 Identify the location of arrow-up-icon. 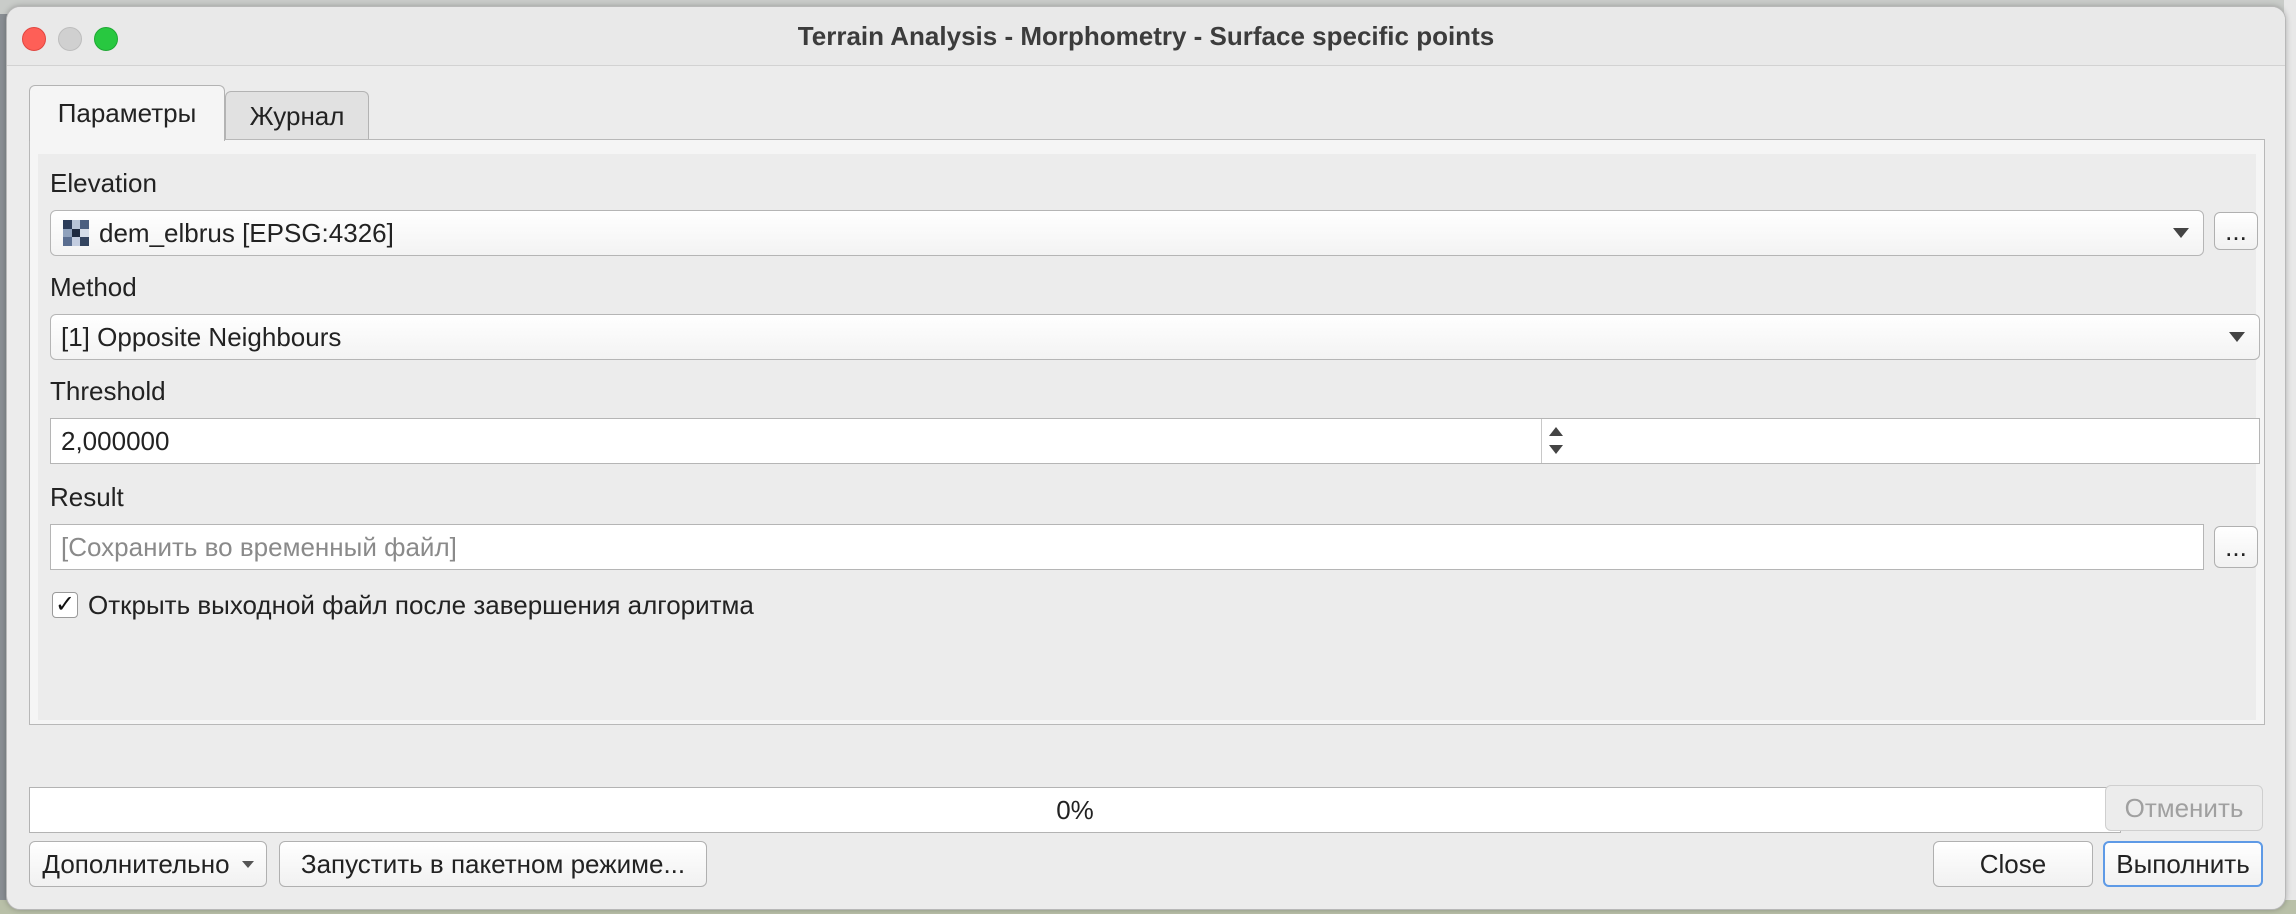
(1556, 431).